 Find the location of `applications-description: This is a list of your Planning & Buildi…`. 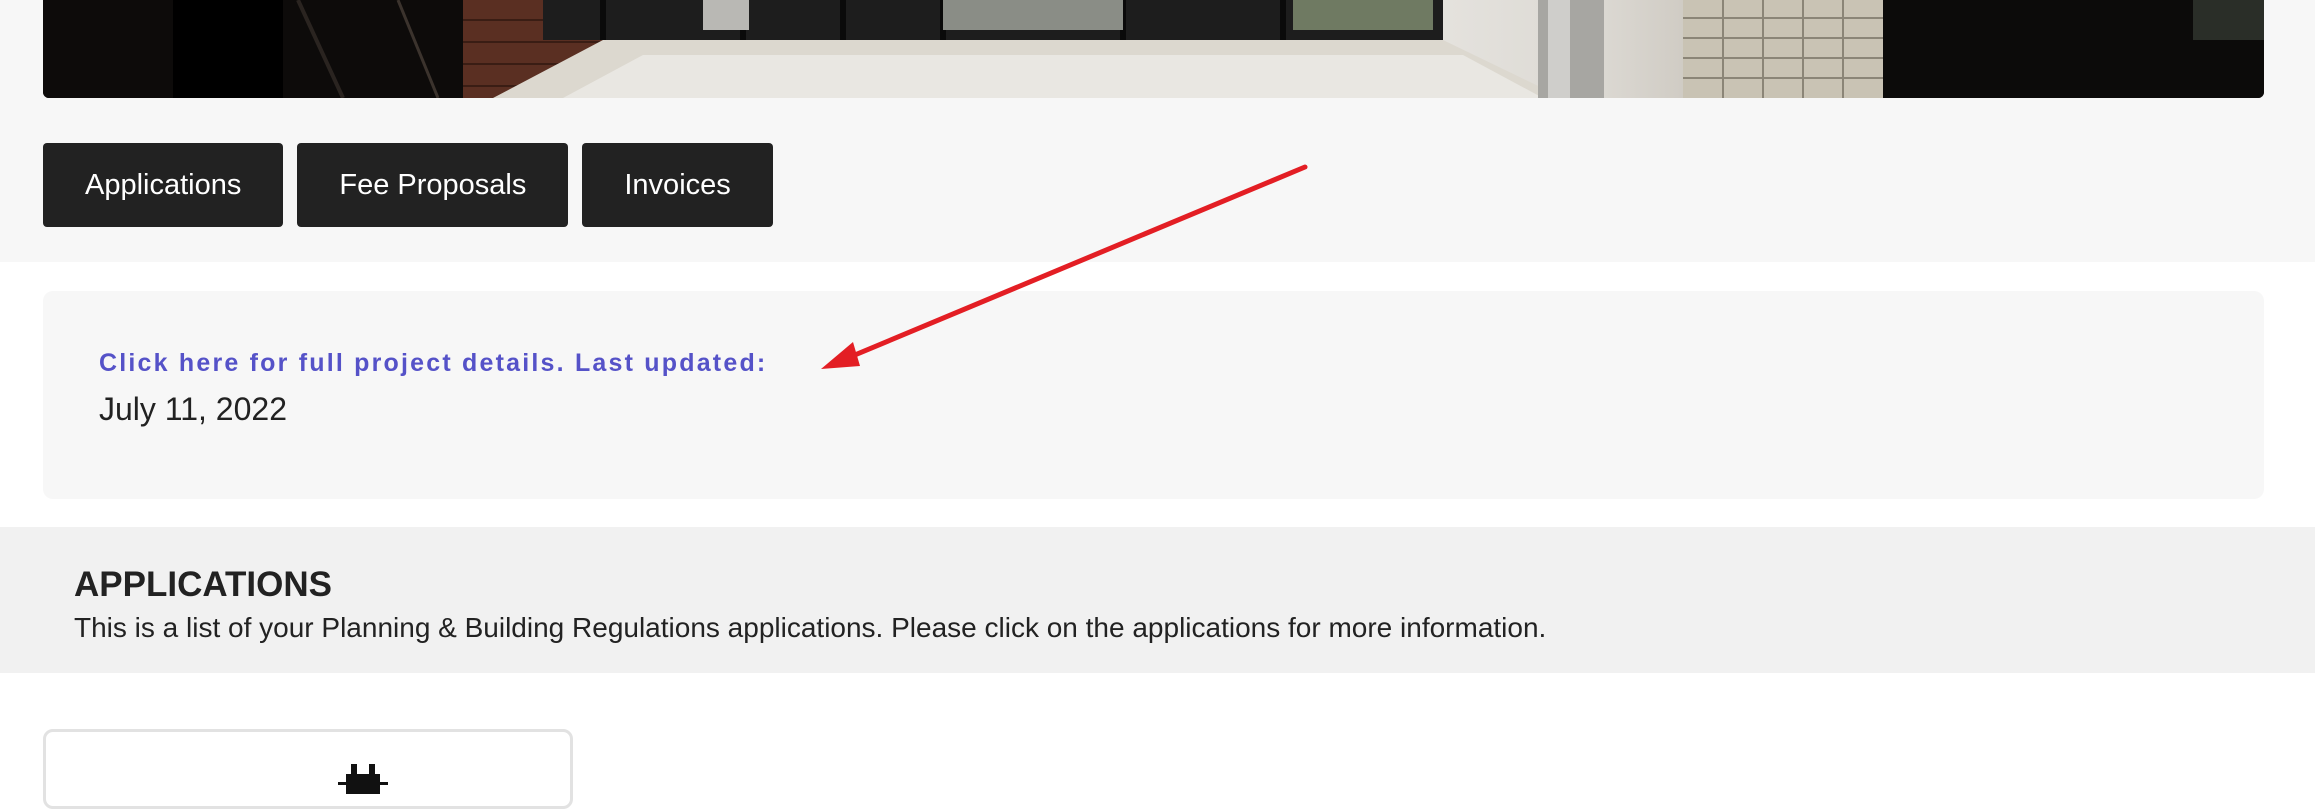

applications-description: This is a list of your Planning & Buildi… is located at coordinates (810, 627).